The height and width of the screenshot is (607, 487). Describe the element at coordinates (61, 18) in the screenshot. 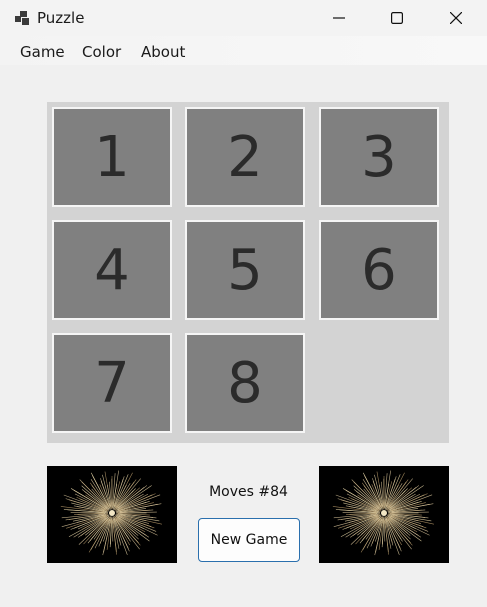

I see `window-title: Puzzle` at that location.